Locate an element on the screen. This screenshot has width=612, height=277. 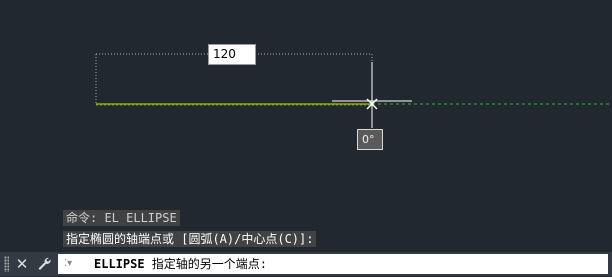
wrench-icon is located at coordinates (44, 264).